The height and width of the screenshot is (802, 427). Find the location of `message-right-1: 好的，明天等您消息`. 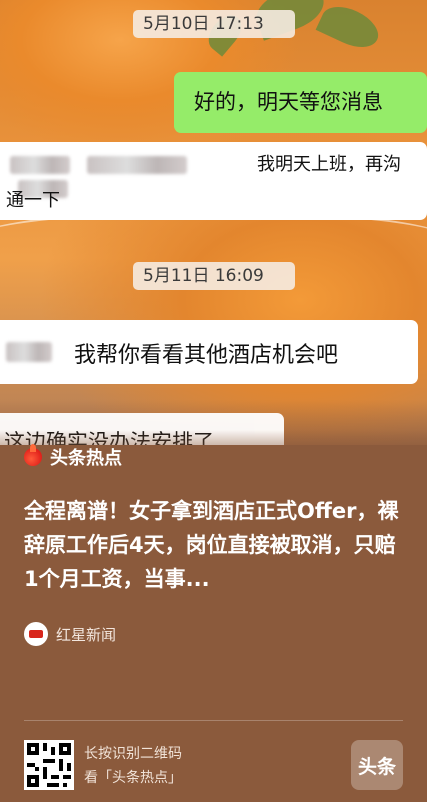

message-right-1: 好的，明天等您消息 is located at coordinates (300, 102).